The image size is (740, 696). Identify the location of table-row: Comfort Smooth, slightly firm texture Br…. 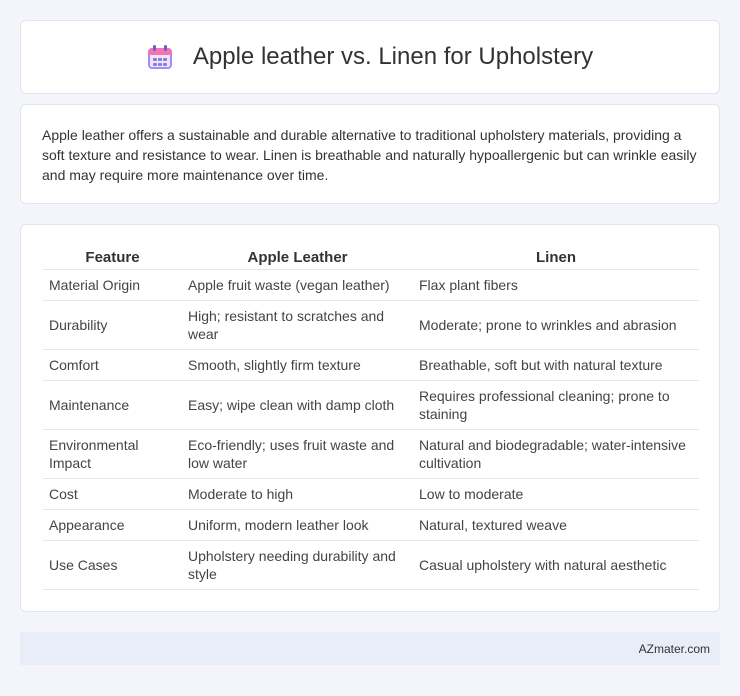
(371, 365).